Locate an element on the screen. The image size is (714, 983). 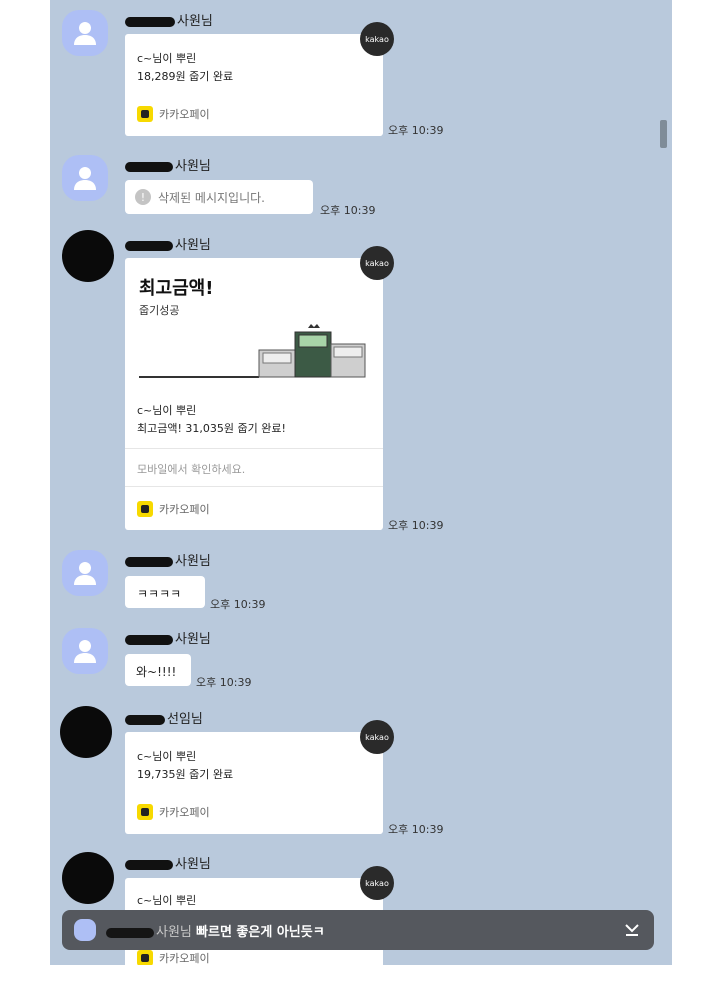
sender-name: 선임님 is located at coordinates (164, 717).